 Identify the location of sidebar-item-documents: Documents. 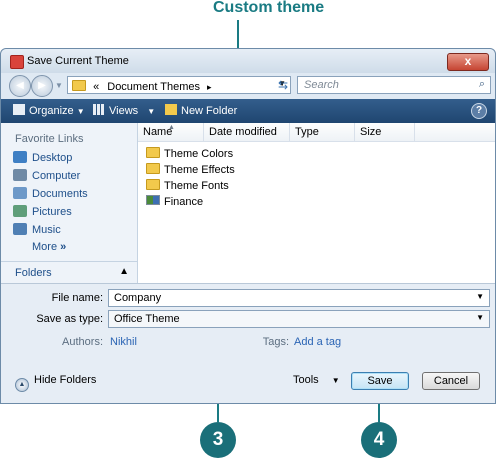
(50, 195).